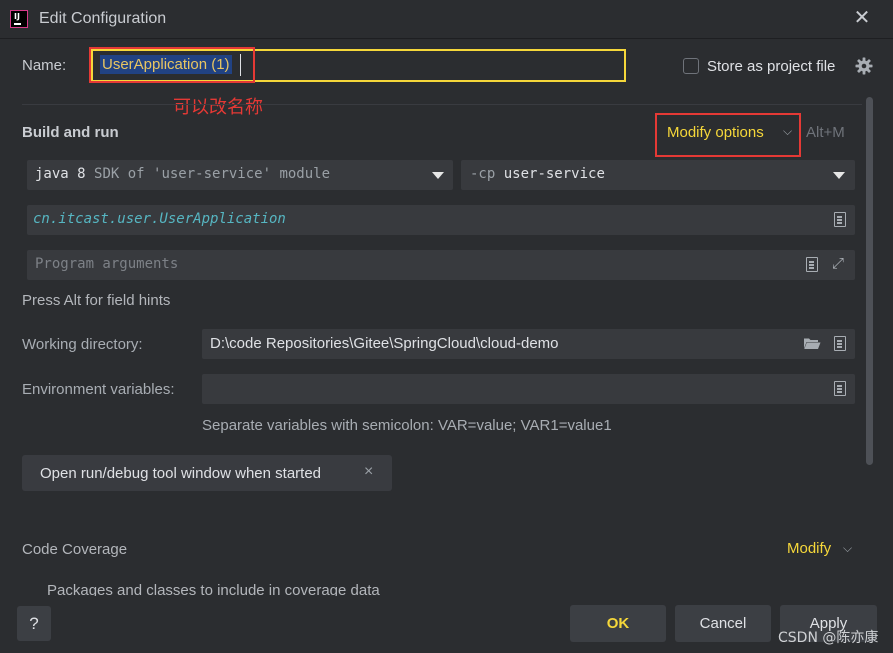  I want to click on cp-flag: -cp, so click(483, 174).